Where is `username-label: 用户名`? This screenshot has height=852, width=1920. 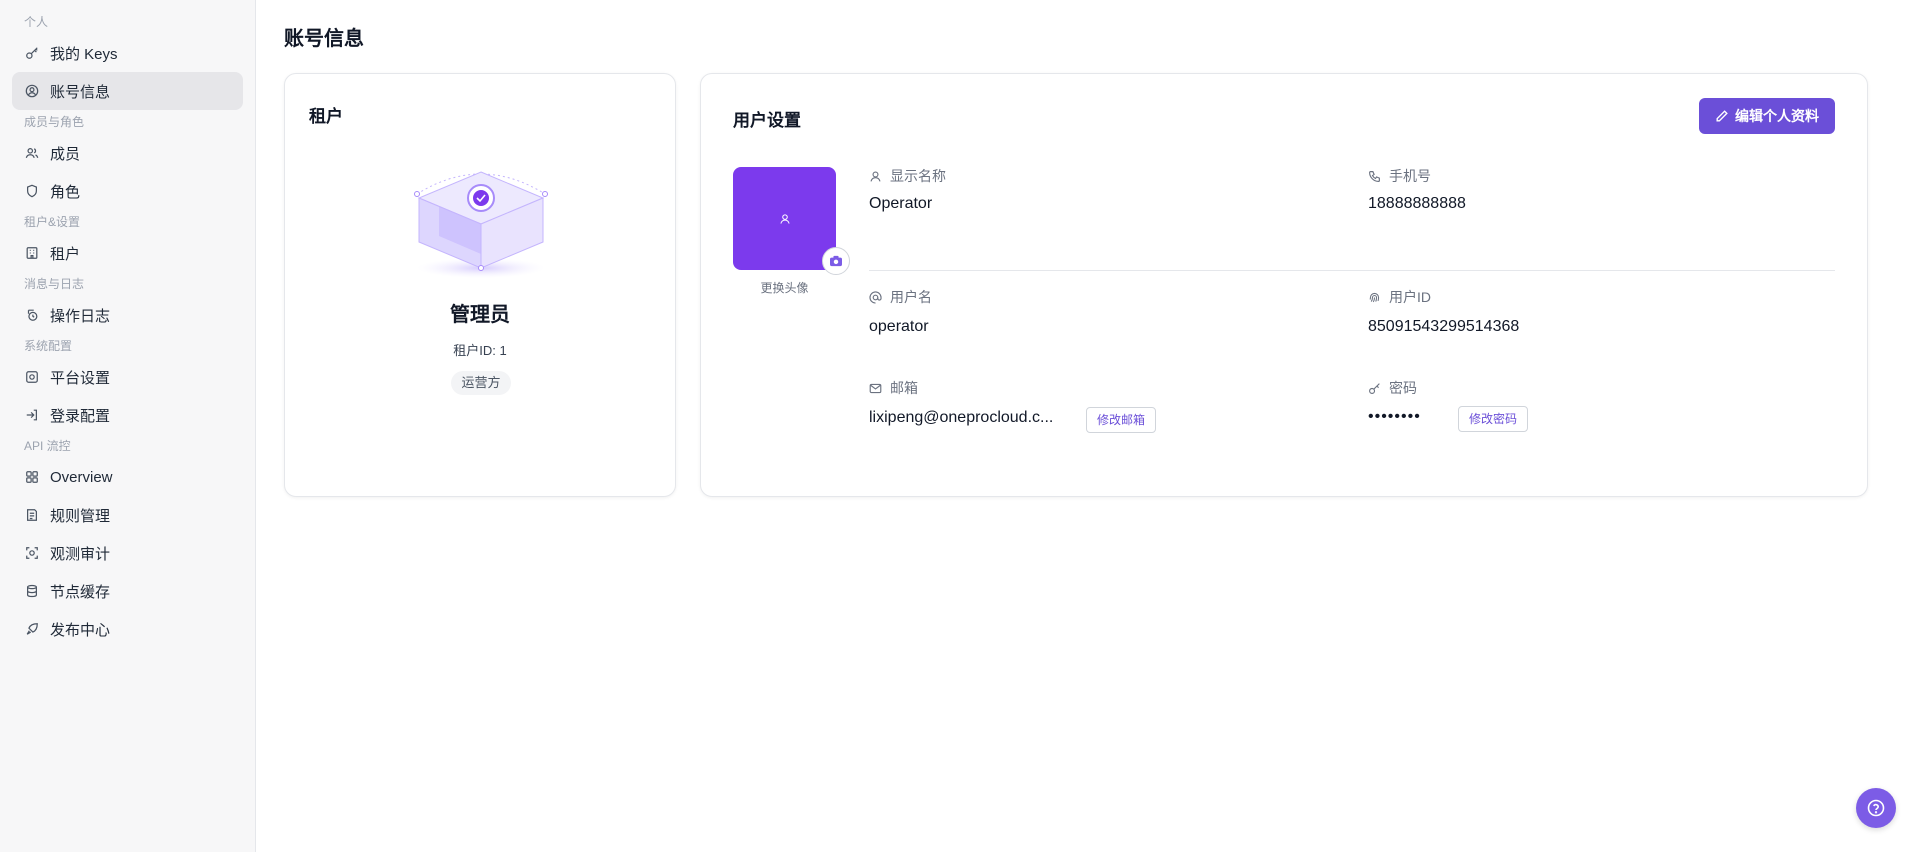 username-label: 用户名 is located at coordinates (900, 297).